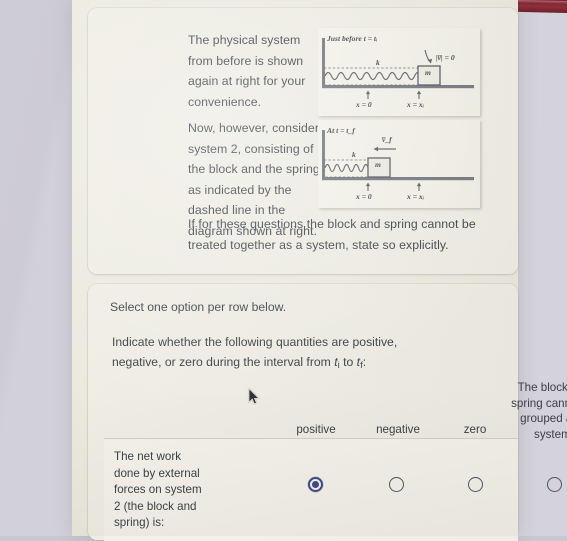 The width and height of the screenshot is (567, 541). What do you see at coordinates (348, 362) in the screenshot?
I see `stem-connector: to` at bounding box center [348, 362].